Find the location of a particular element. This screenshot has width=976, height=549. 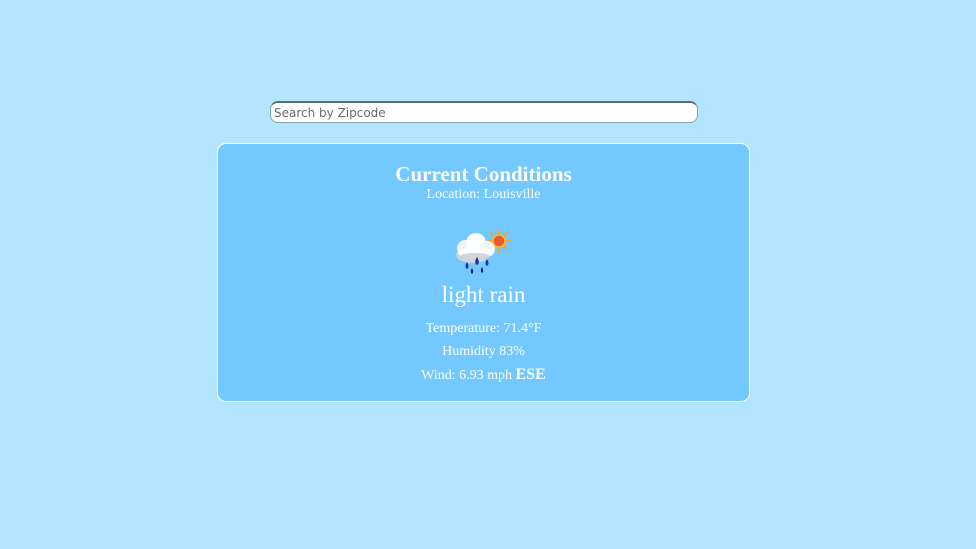

rain-sun-cloud-icon is located at coordinates (483, 251).